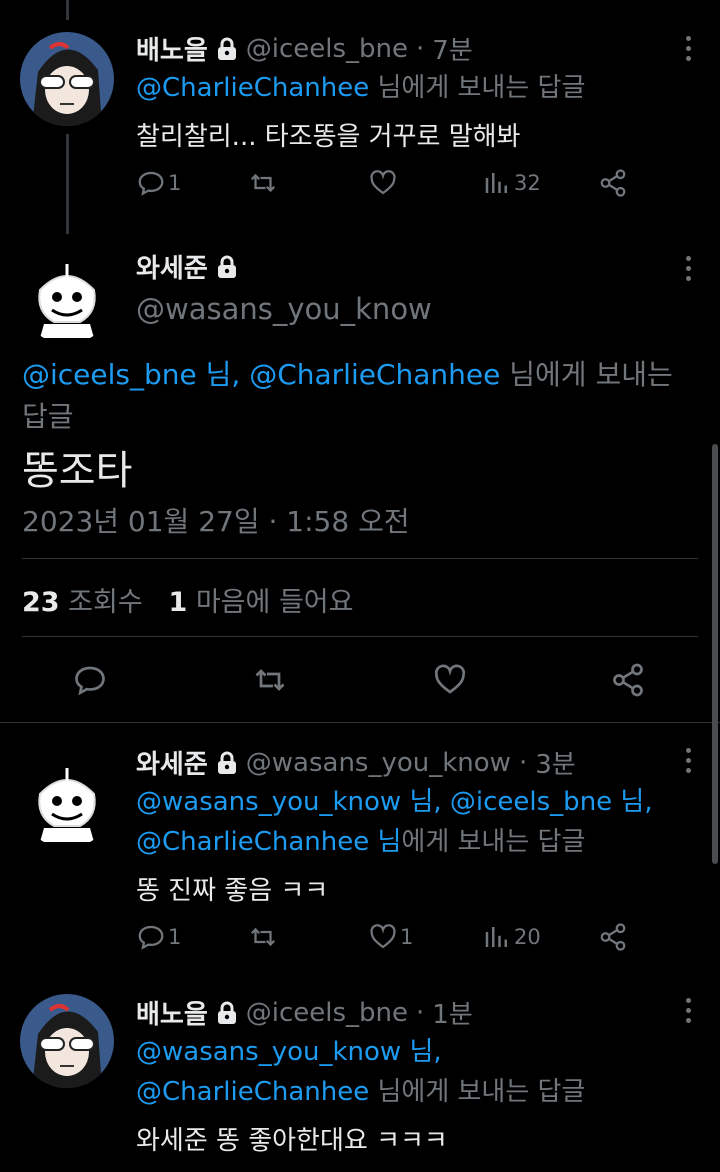 Image resolution: width=720 pixels, height=1172 pixels. I want to click on views-count: 20, so click(527, 937).